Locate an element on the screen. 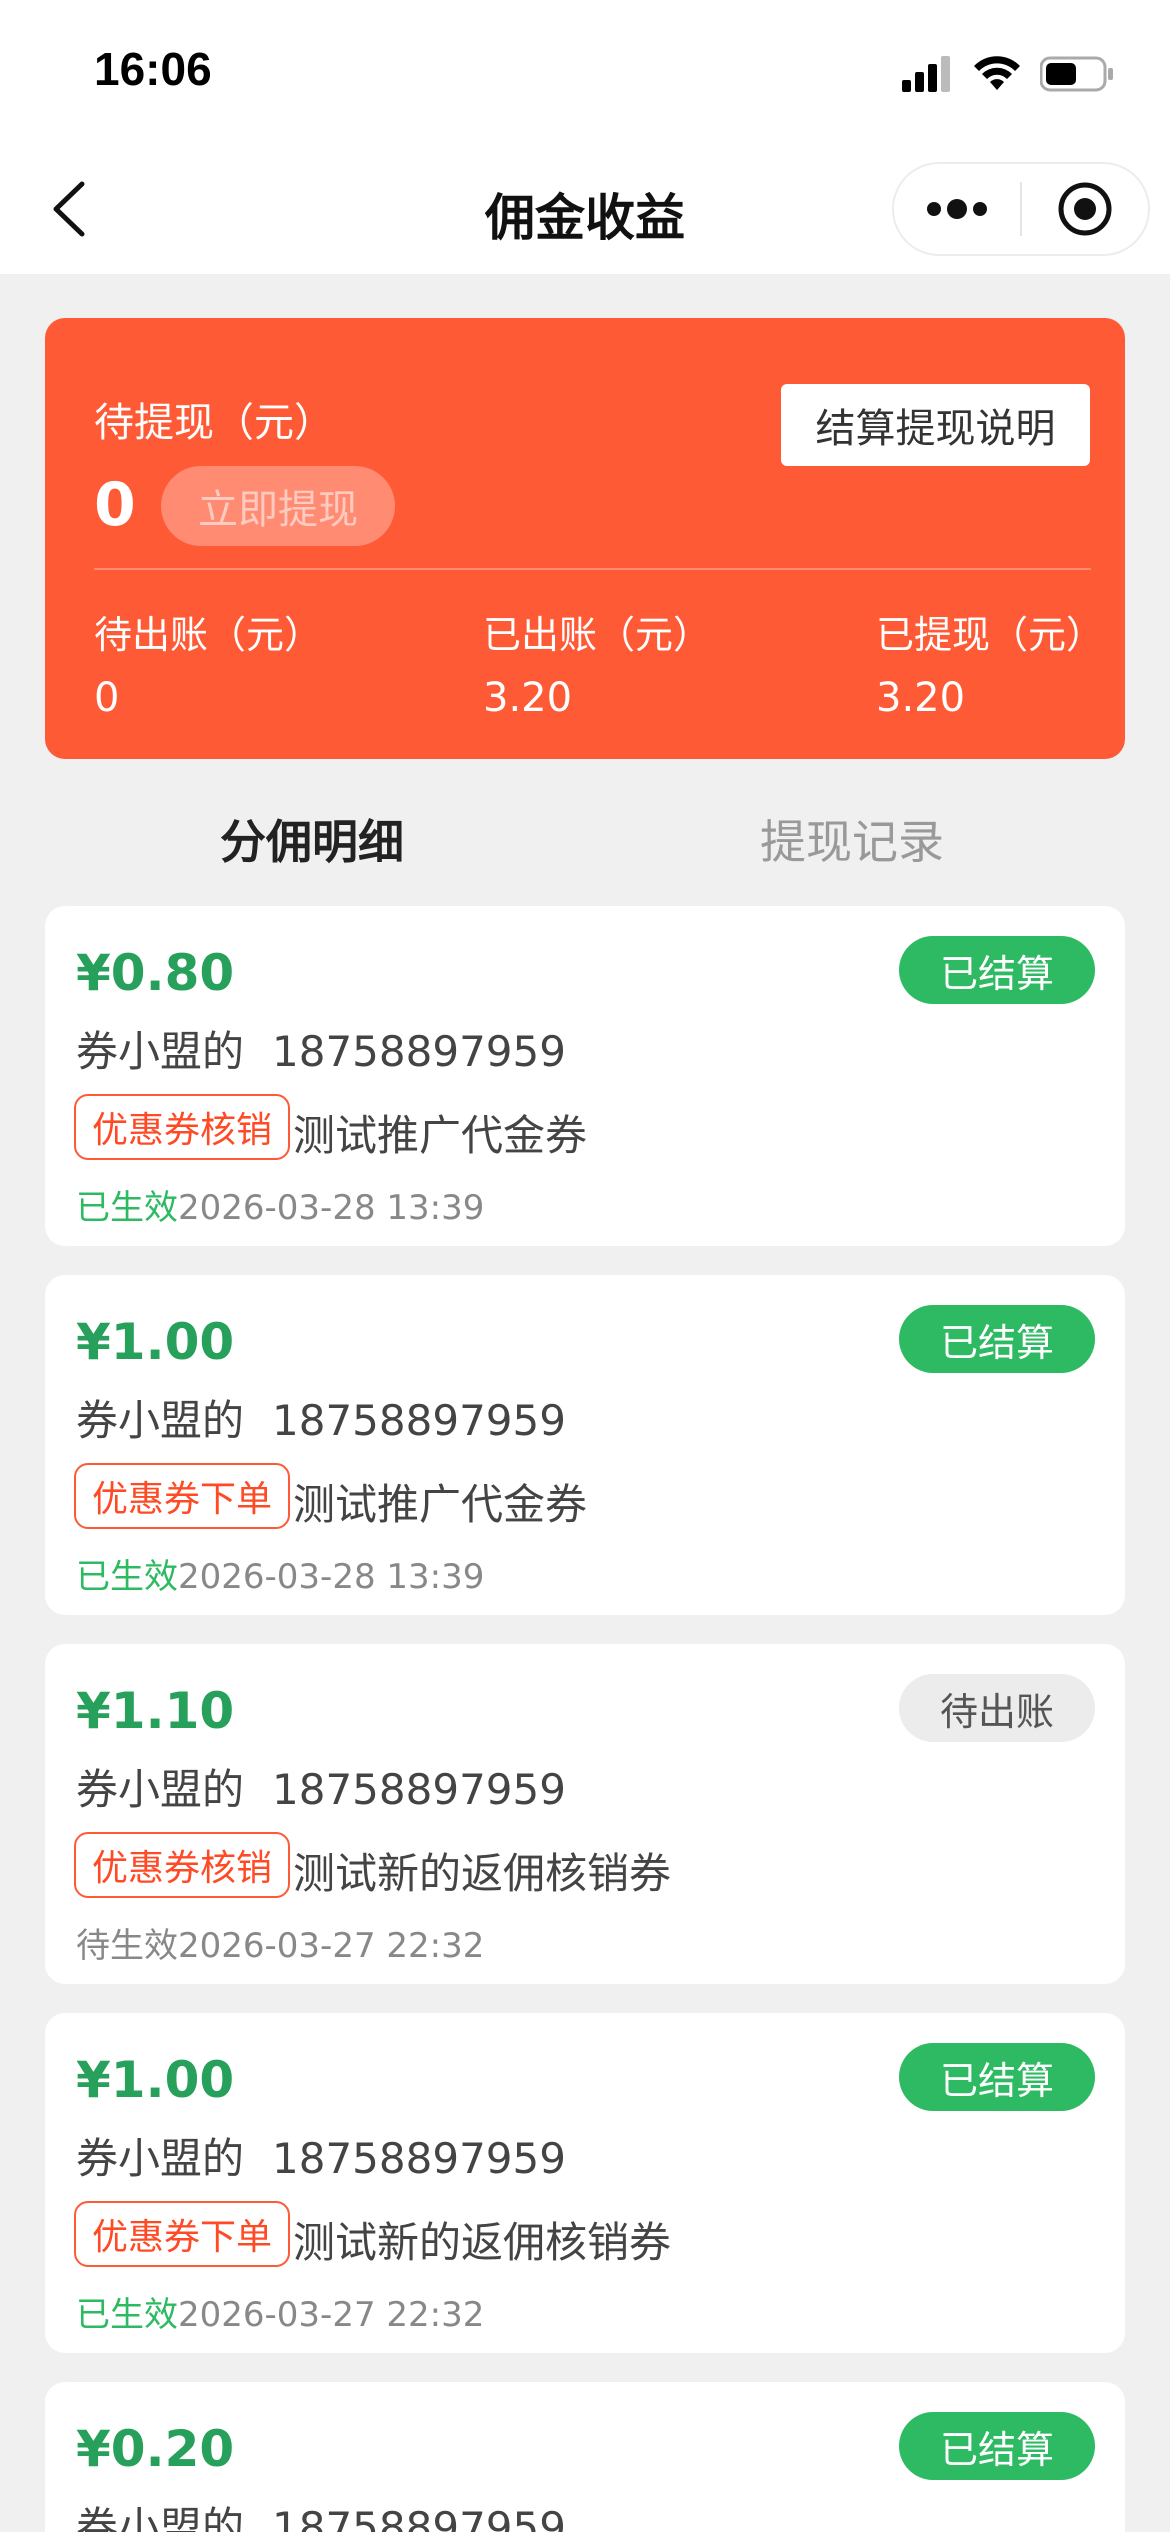  record-amount: ¥1.10 is located at coordinates (155, 1711).